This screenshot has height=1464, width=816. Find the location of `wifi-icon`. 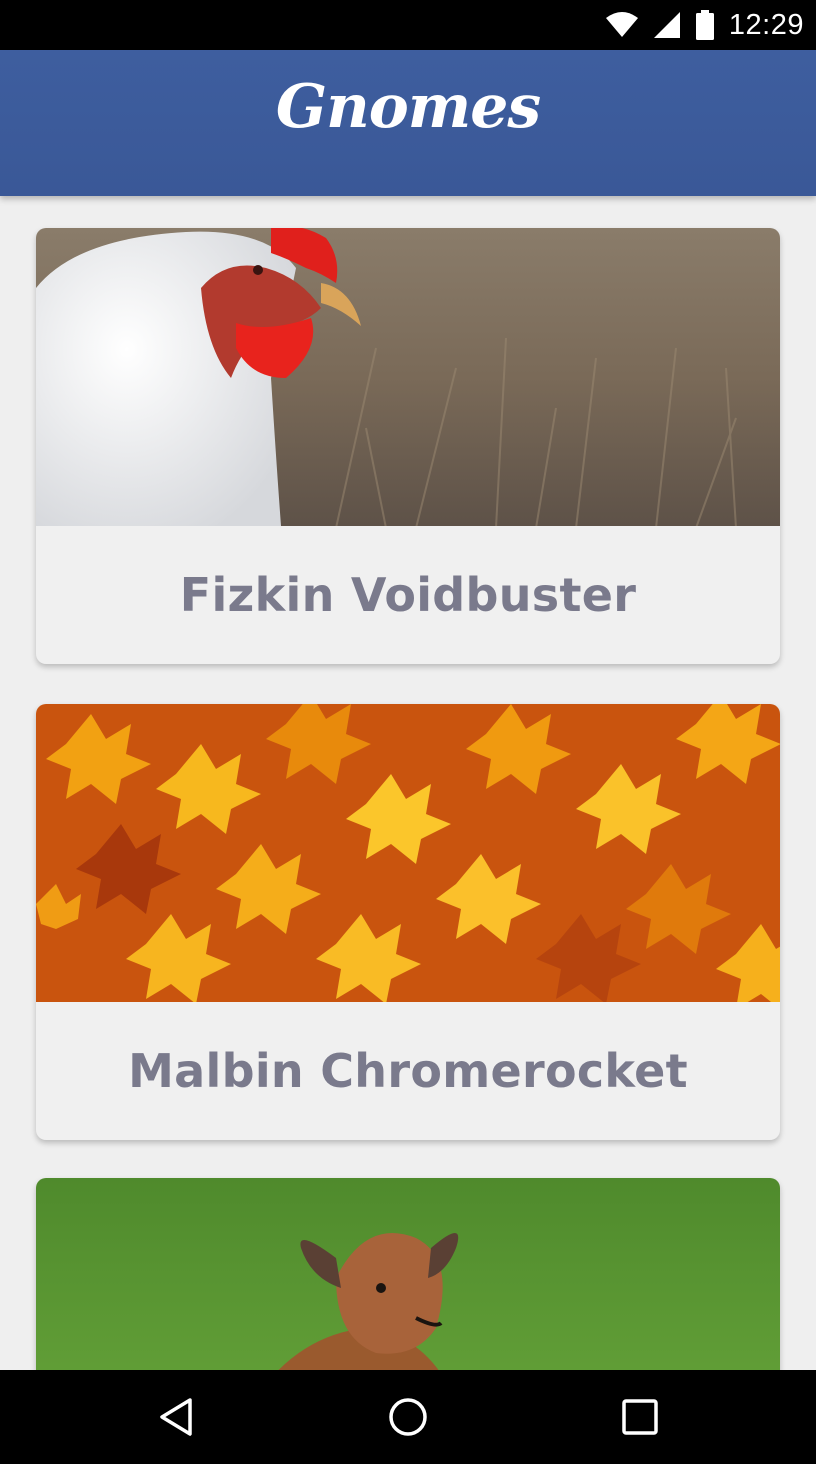

wifi-icon is located at coordinates (621, 24).